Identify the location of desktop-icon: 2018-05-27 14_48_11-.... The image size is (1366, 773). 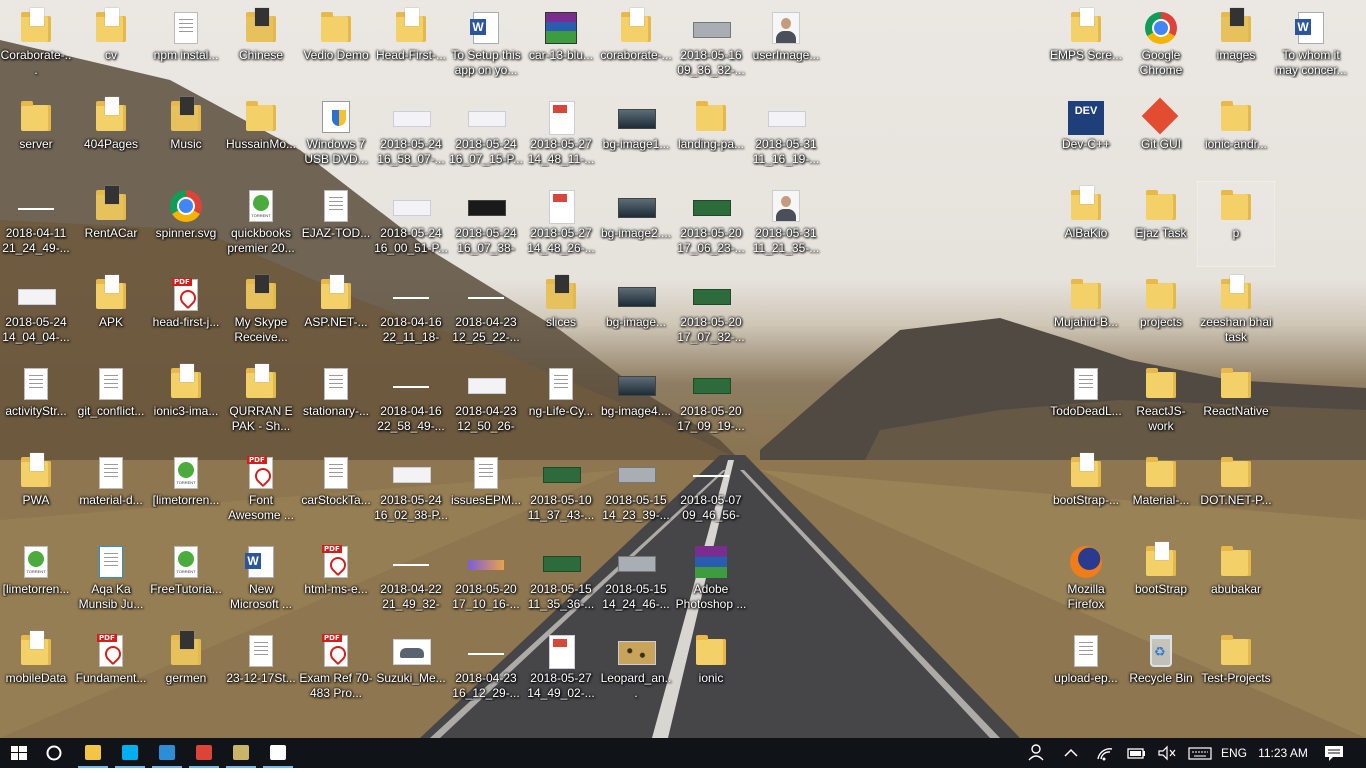
(561, 135).